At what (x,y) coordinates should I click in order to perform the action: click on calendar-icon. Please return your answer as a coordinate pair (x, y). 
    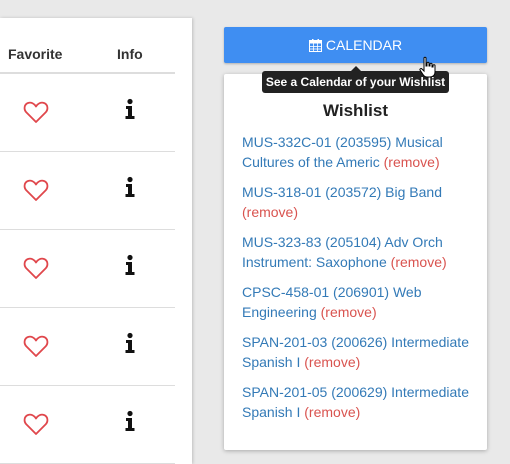
    Looking at the image, I should click on (315, 45).